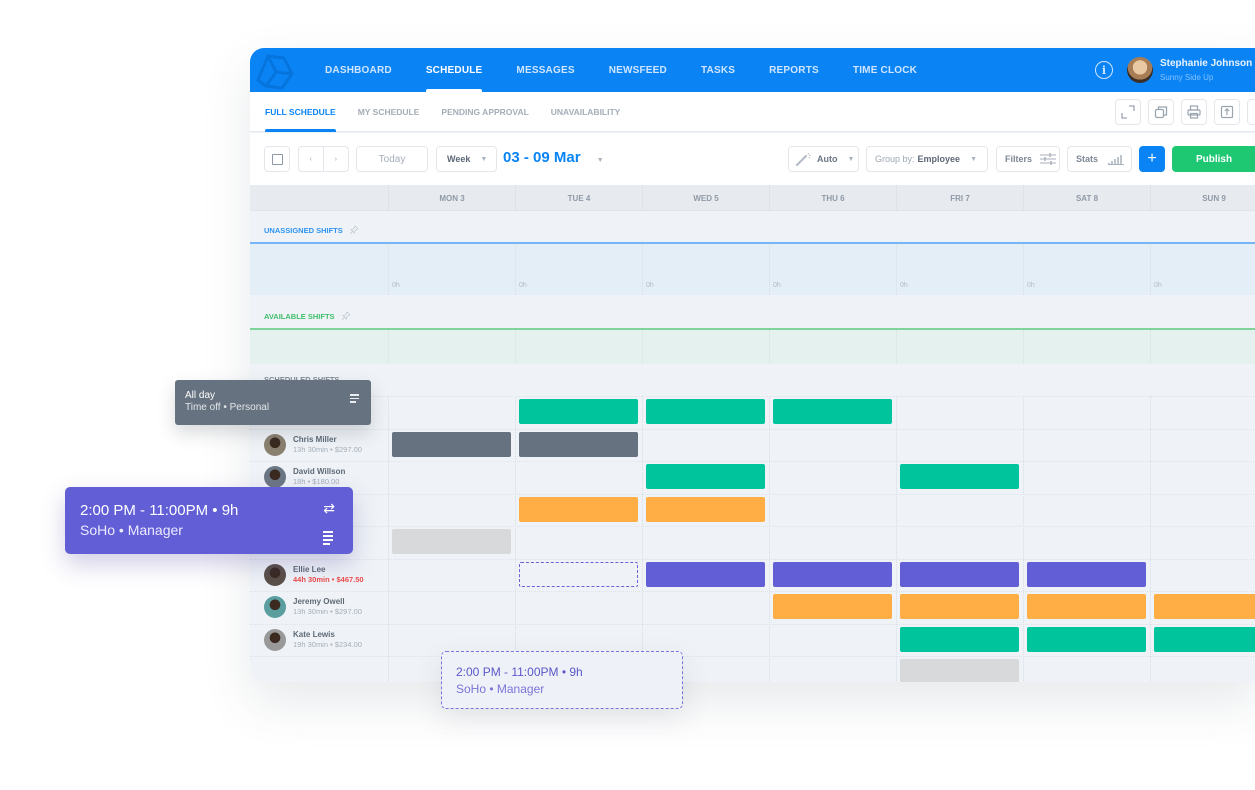  What do you see at coordinates (303, 230) in the screenshot?
I see `unassigned-shifts-label: UNASSIGNED SHIFTS` at bounding box center [303, 230].